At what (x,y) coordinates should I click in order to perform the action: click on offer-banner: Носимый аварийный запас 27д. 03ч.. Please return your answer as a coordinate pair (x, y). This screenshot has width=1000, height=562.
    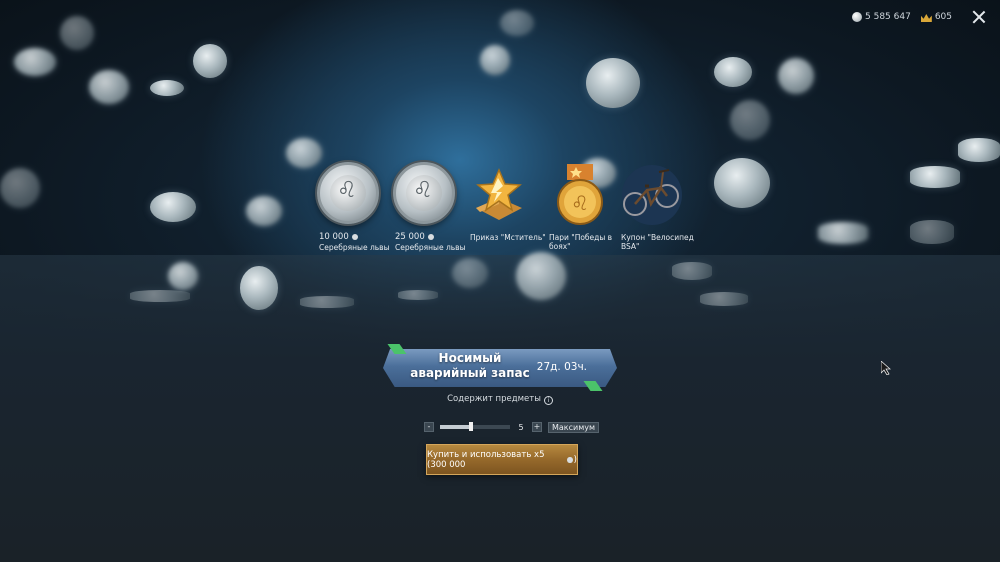
    Looking at the image, I should click on (500, 367).